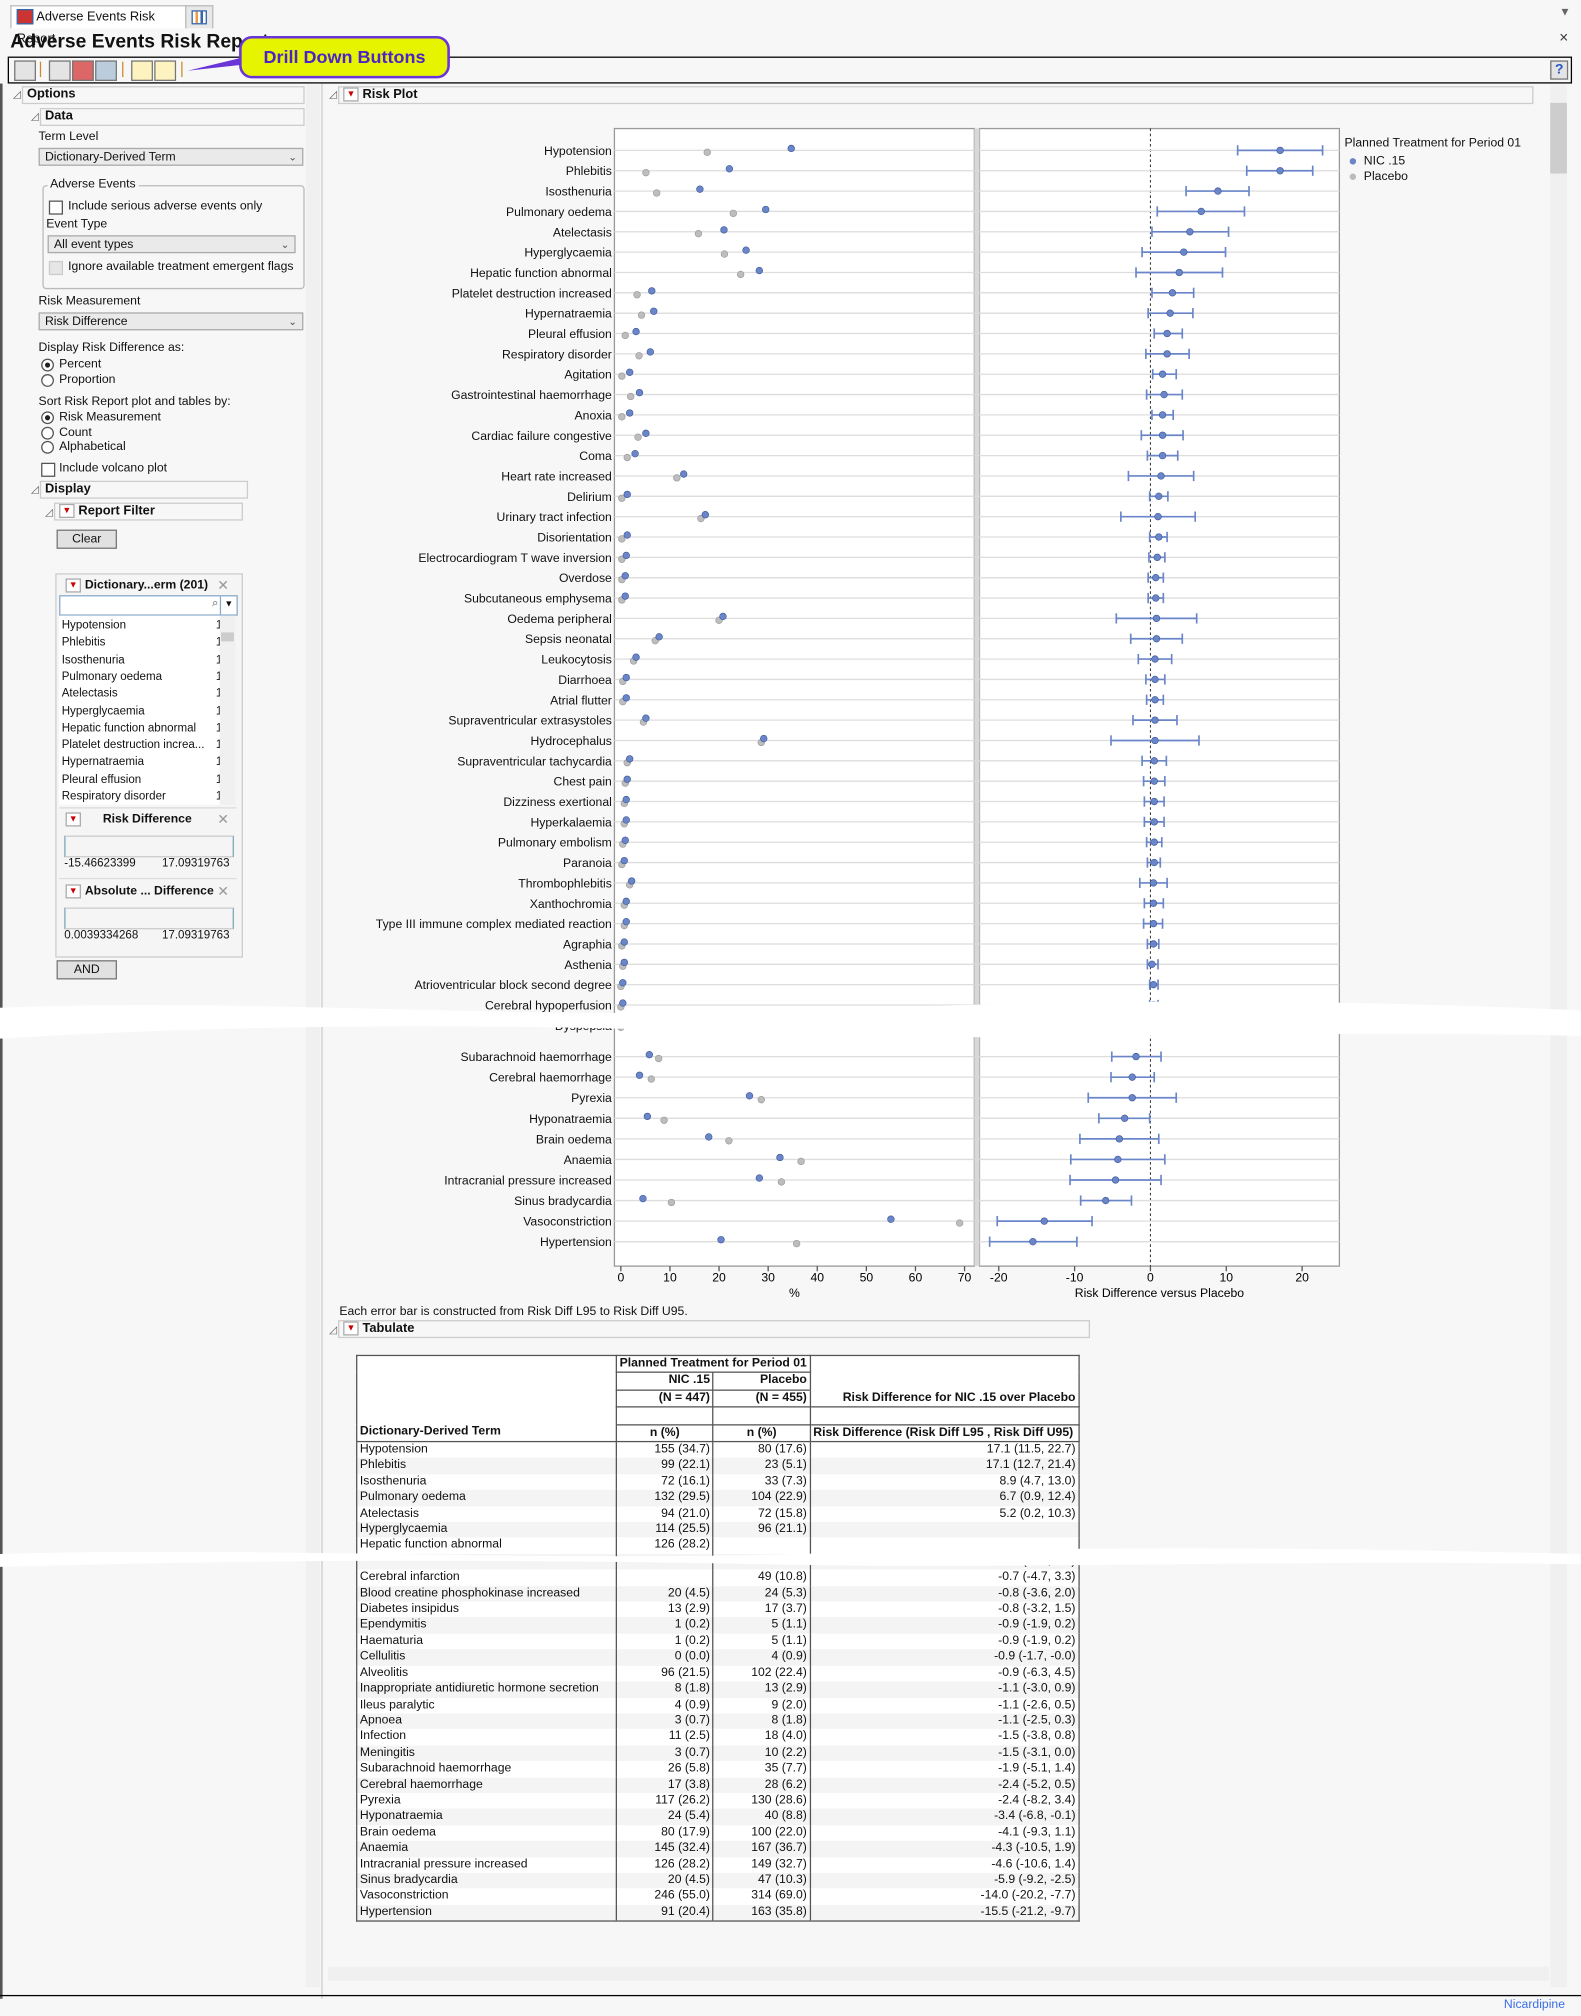  I want to click on row-label: Sinus bradycardia, so click(563, 1201).